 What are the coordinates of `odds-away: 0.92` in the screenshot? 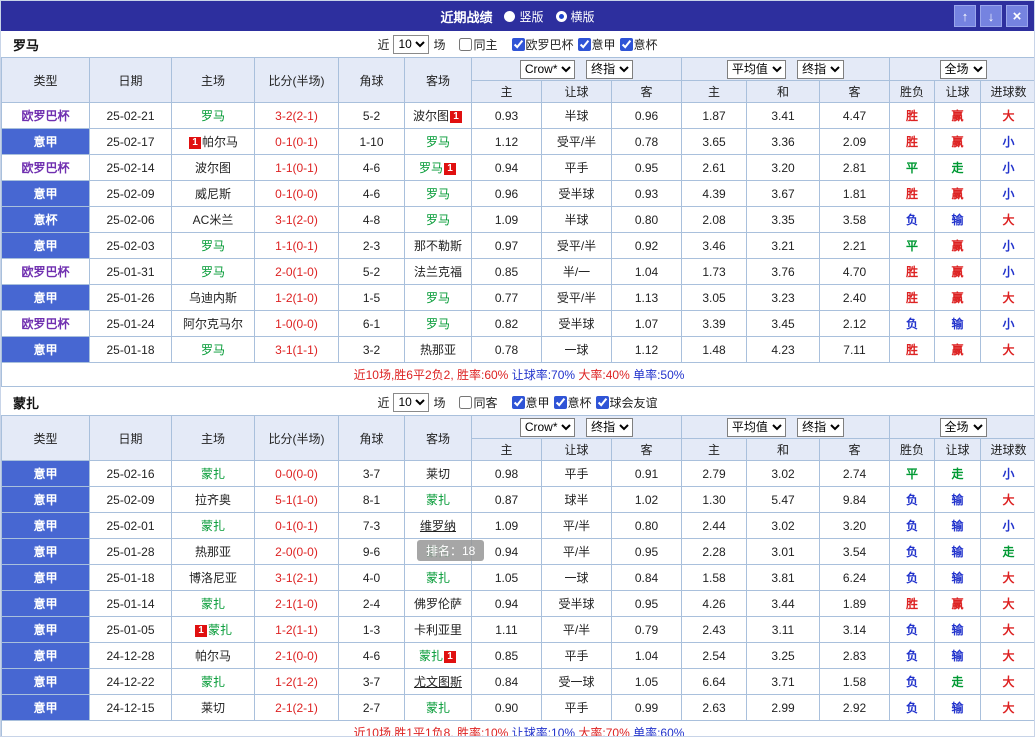 It's located at (646, 245).